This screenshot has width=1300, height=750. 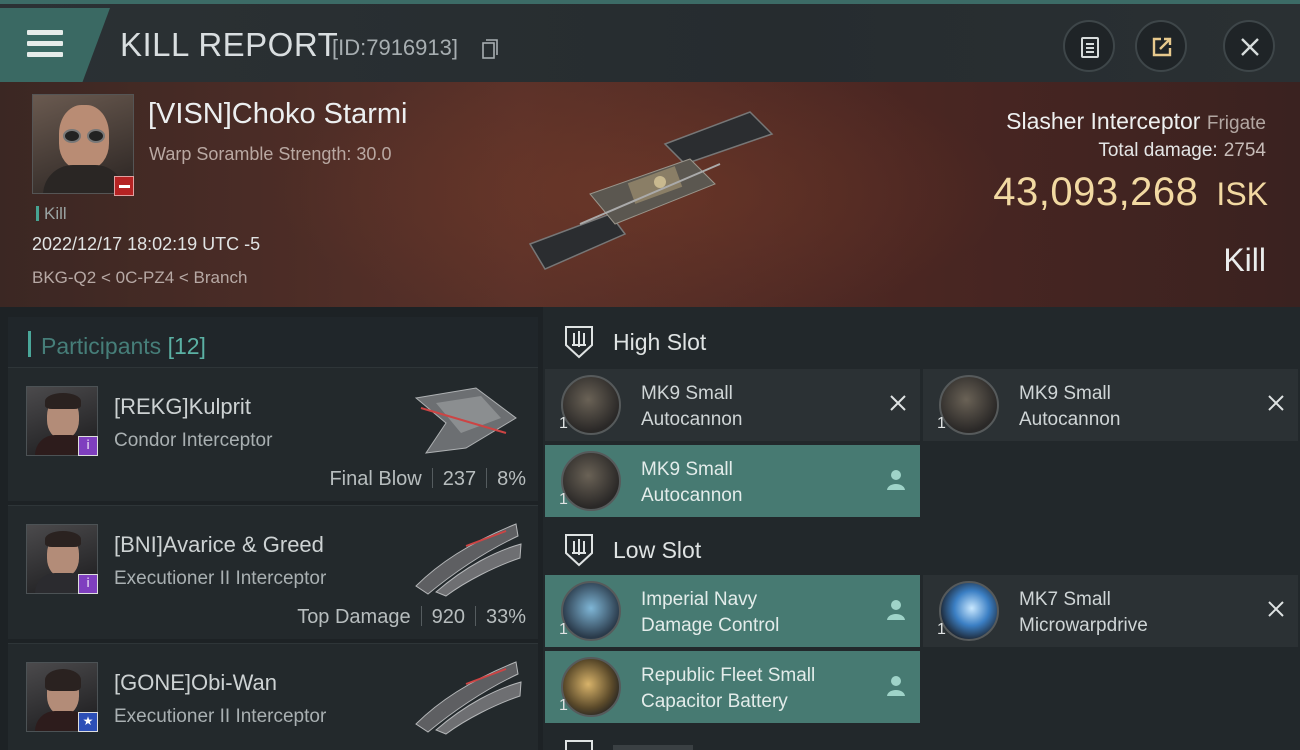 I want to click on header-bar: KILL REPORT [ID:7916913], so click(x=650, y=41).